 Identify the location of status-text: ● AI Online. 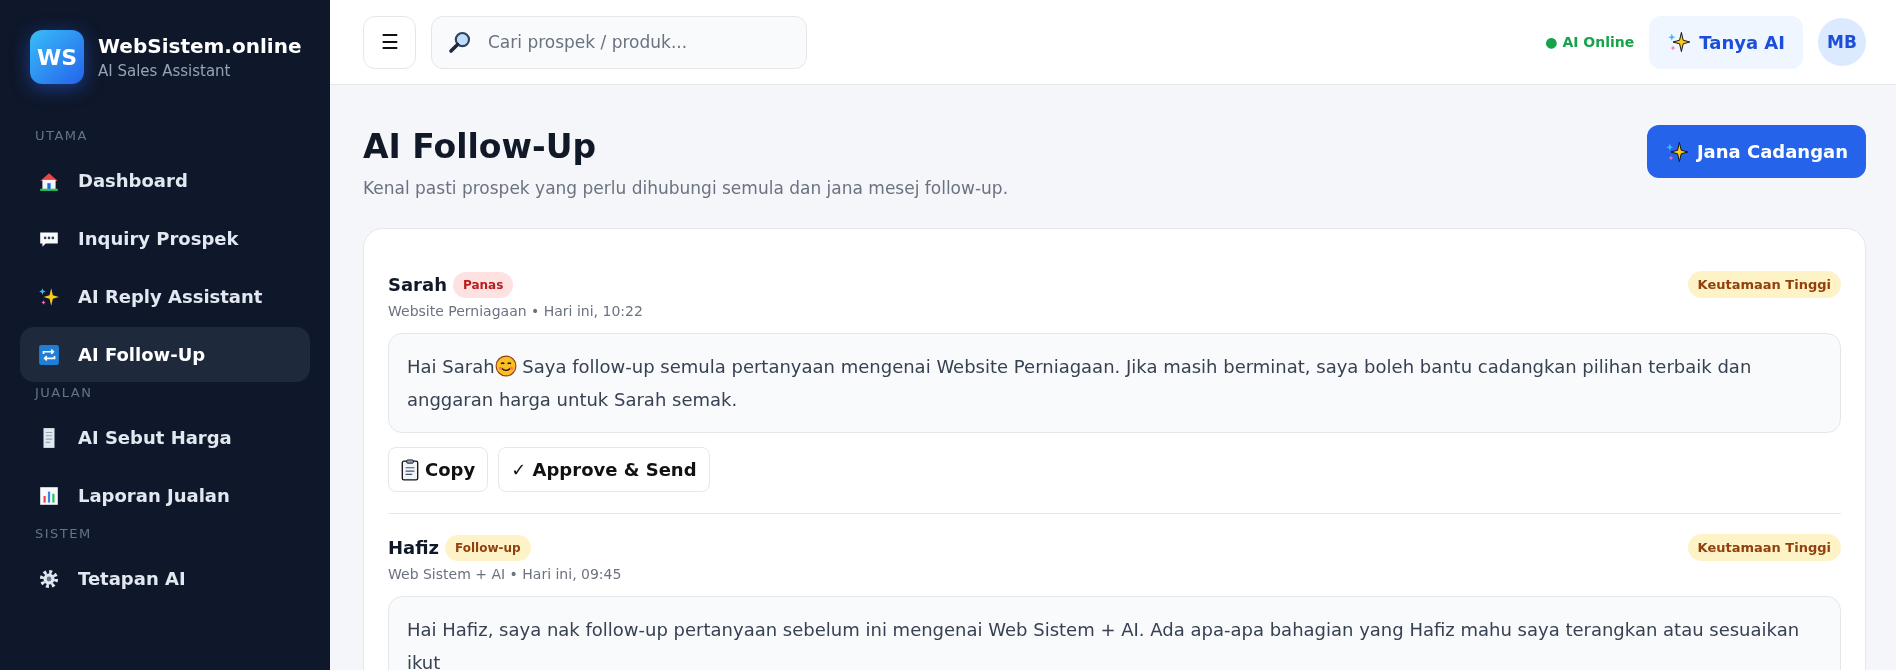
(1590, 42).